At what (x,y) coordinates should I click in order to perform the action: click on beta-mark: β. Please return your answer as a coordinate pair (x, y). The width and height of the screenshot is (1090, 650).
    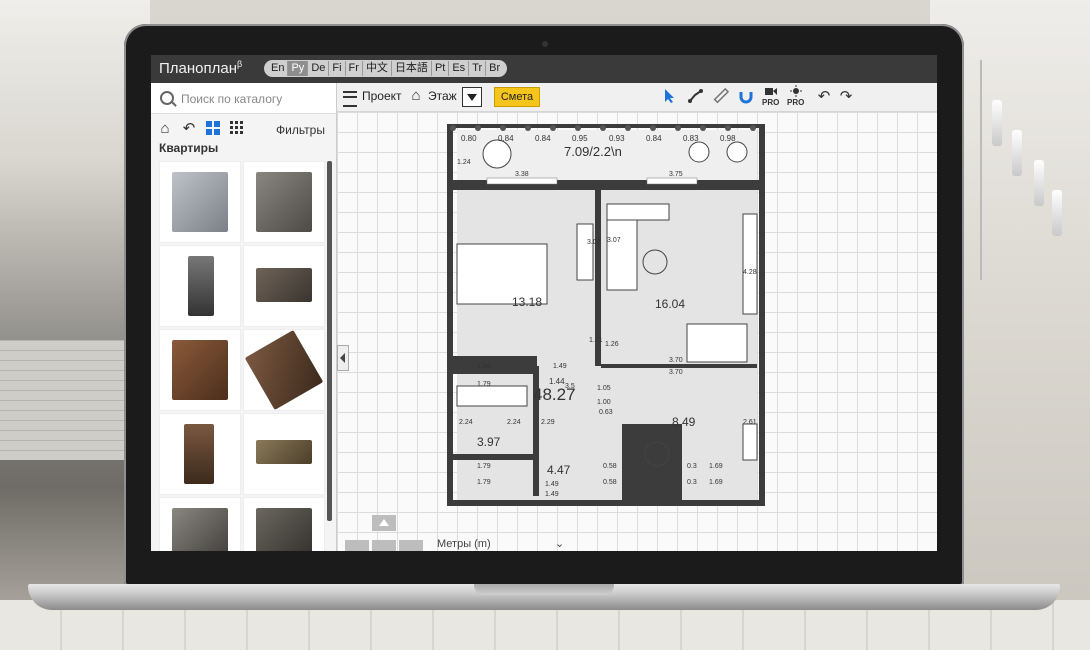
    Looking at the image, I should click on (240, 64).